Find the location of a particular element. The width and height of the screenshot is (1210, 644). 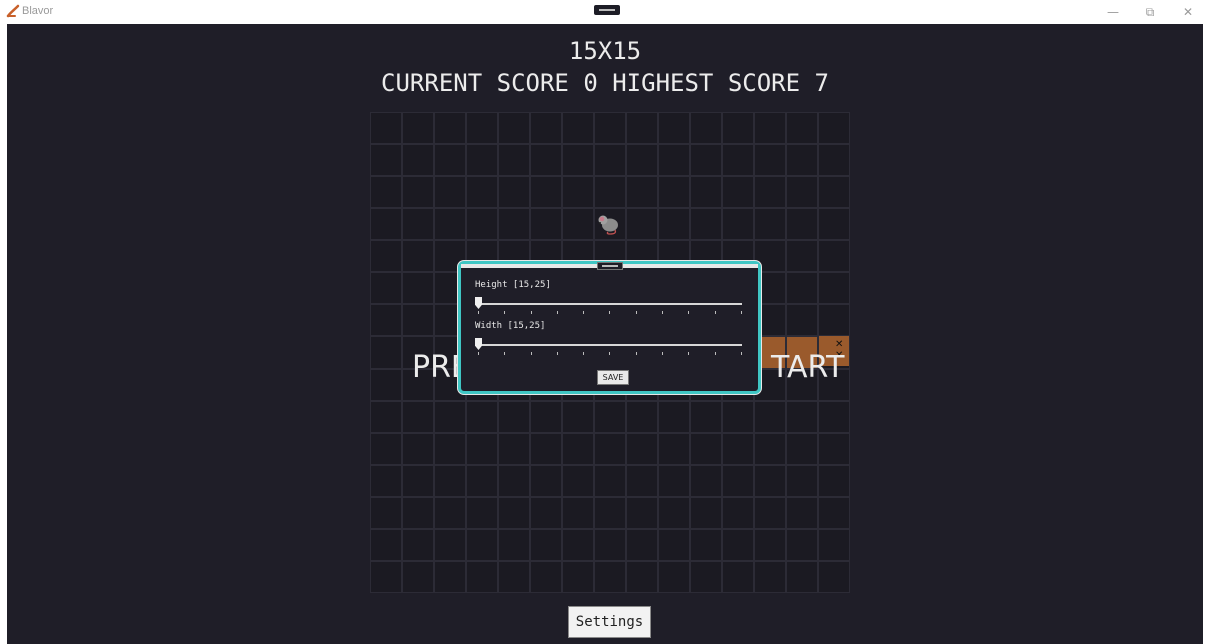

slider-track is located at coordinates (608, 304).